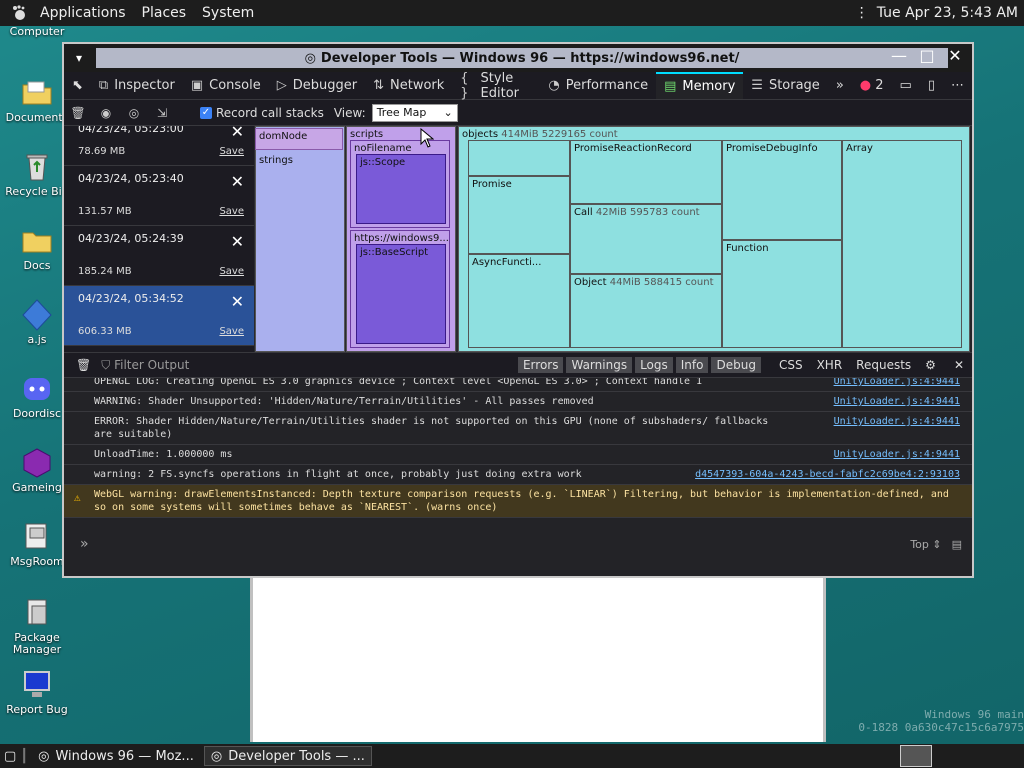  Describe the element at coordinates (144, 85) in the screenshot. I see `tab-label: Inspector` at that location.